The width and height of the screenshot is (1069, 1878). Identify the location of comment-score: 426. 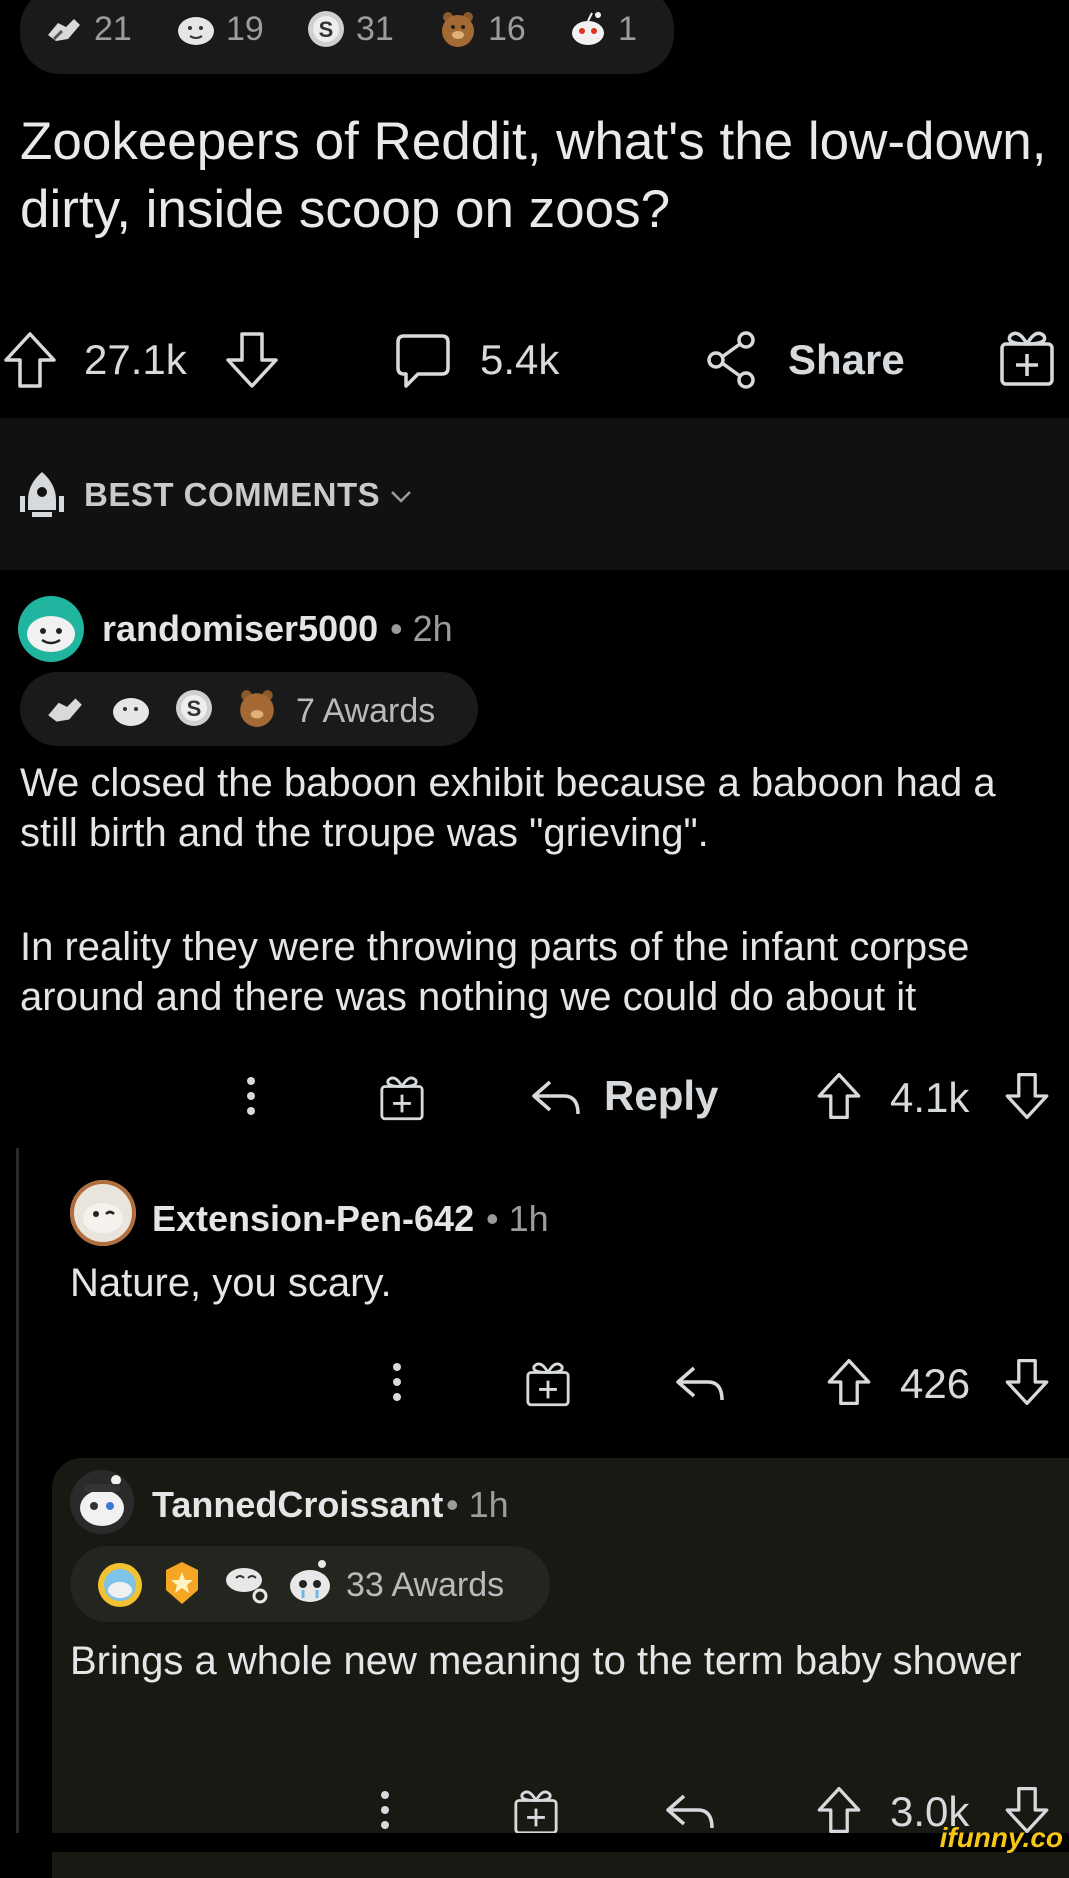
(935, 1383).